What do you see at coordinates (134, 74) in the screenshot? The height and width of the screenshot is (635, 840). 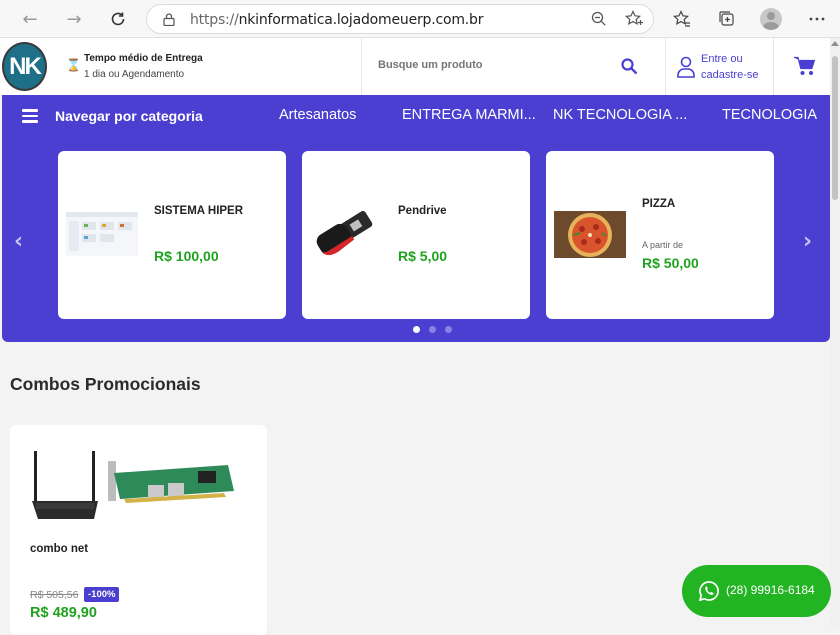 I see `delivery-subtitle: 1 dia ou Agendamento` at bounding box center [134, 74].